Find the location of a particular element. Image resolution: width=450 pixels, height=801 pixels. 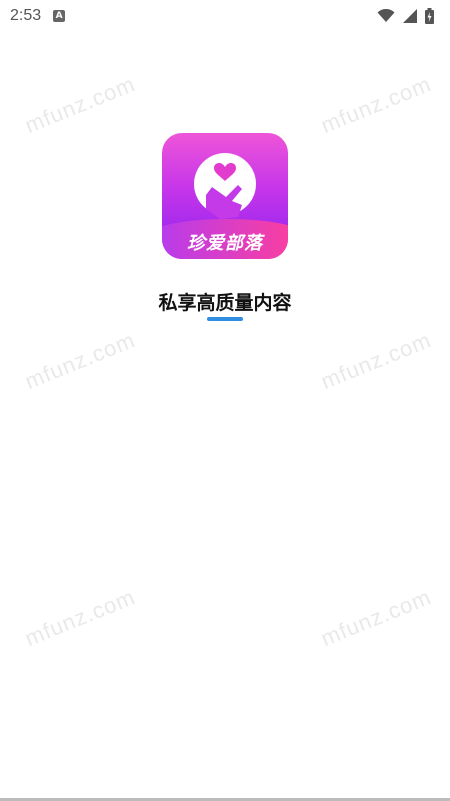

battery-icon is located at coordinates (429, 16).